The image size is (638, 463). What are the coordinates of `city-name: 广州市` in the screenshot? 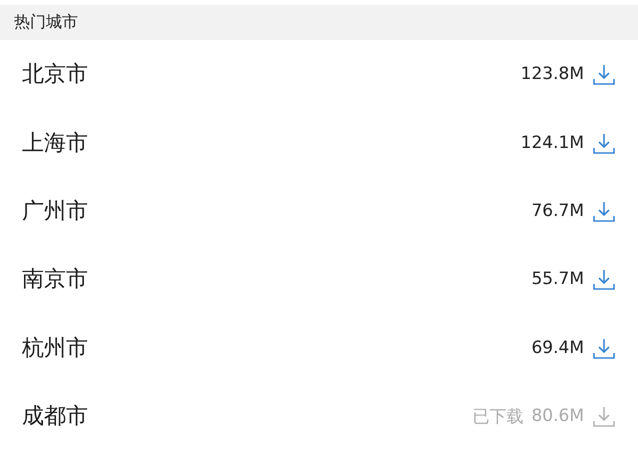 It's located at (277, 211).